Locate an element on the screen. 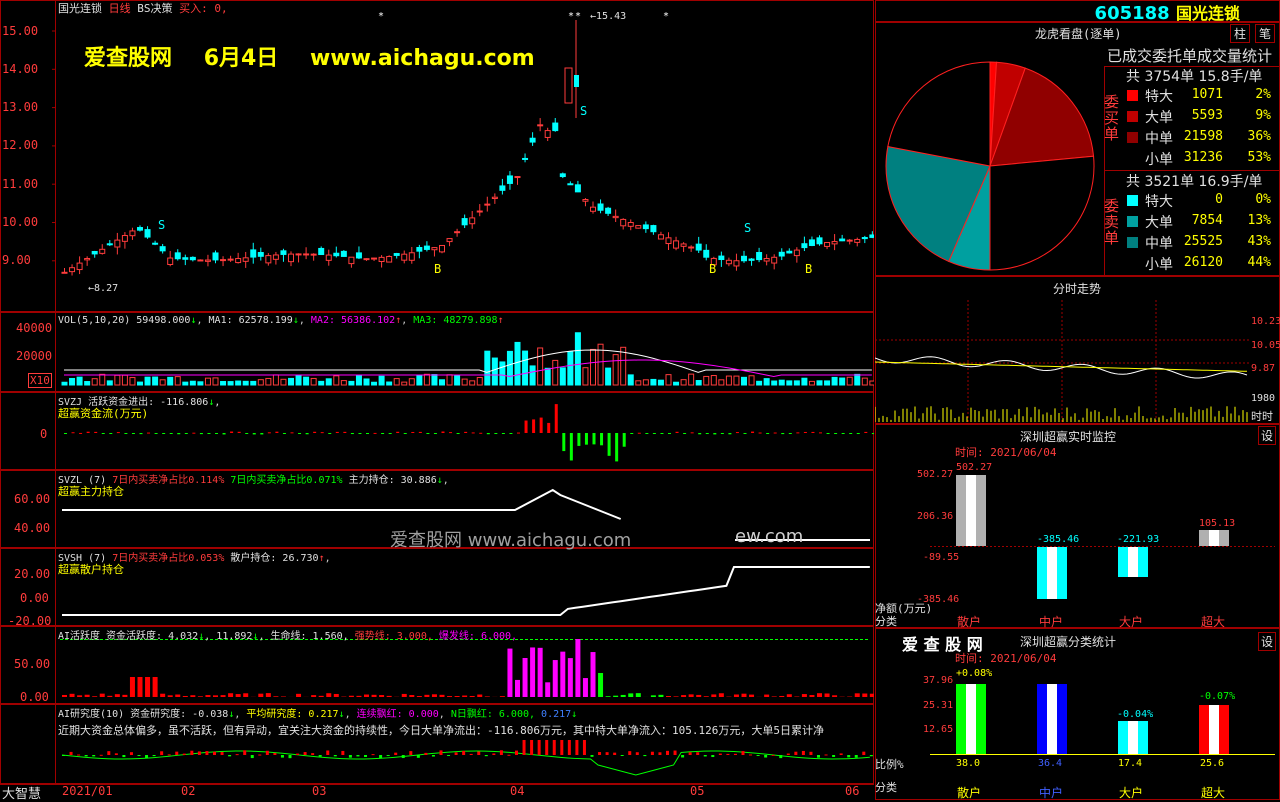 The image size is (1280, 802). svzl-axis: 40.00 is located at coordinates (32, 528).